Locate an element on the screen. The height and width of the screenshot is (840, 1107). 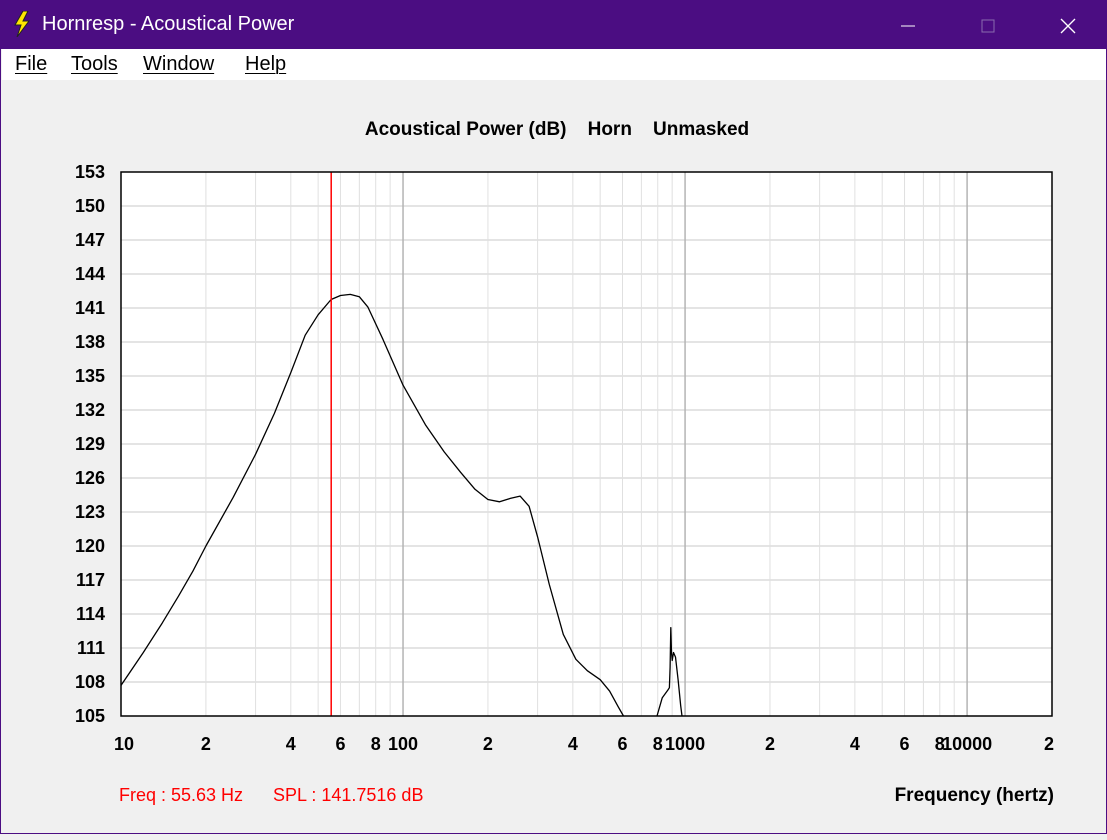
y-tick-label: 153 is located at coordinates (90, 172).